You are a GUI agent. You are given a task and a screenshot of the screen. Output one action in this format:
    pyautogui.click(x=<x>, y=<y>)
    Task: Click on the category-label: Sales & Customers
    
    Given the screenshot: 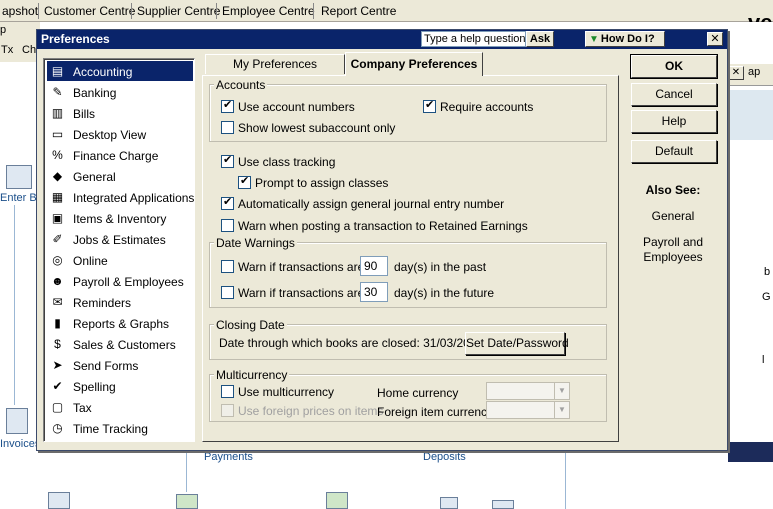 What is the action you would take?
    pyautogui.click(x=124, y=345)
    